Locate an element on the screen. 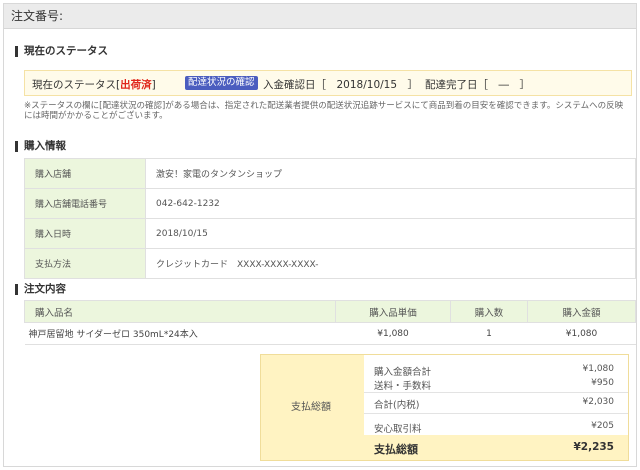  item-name: 神戸居留地 サイダーゼロ 350mL*24本入 is located at coordinates (180, 333).